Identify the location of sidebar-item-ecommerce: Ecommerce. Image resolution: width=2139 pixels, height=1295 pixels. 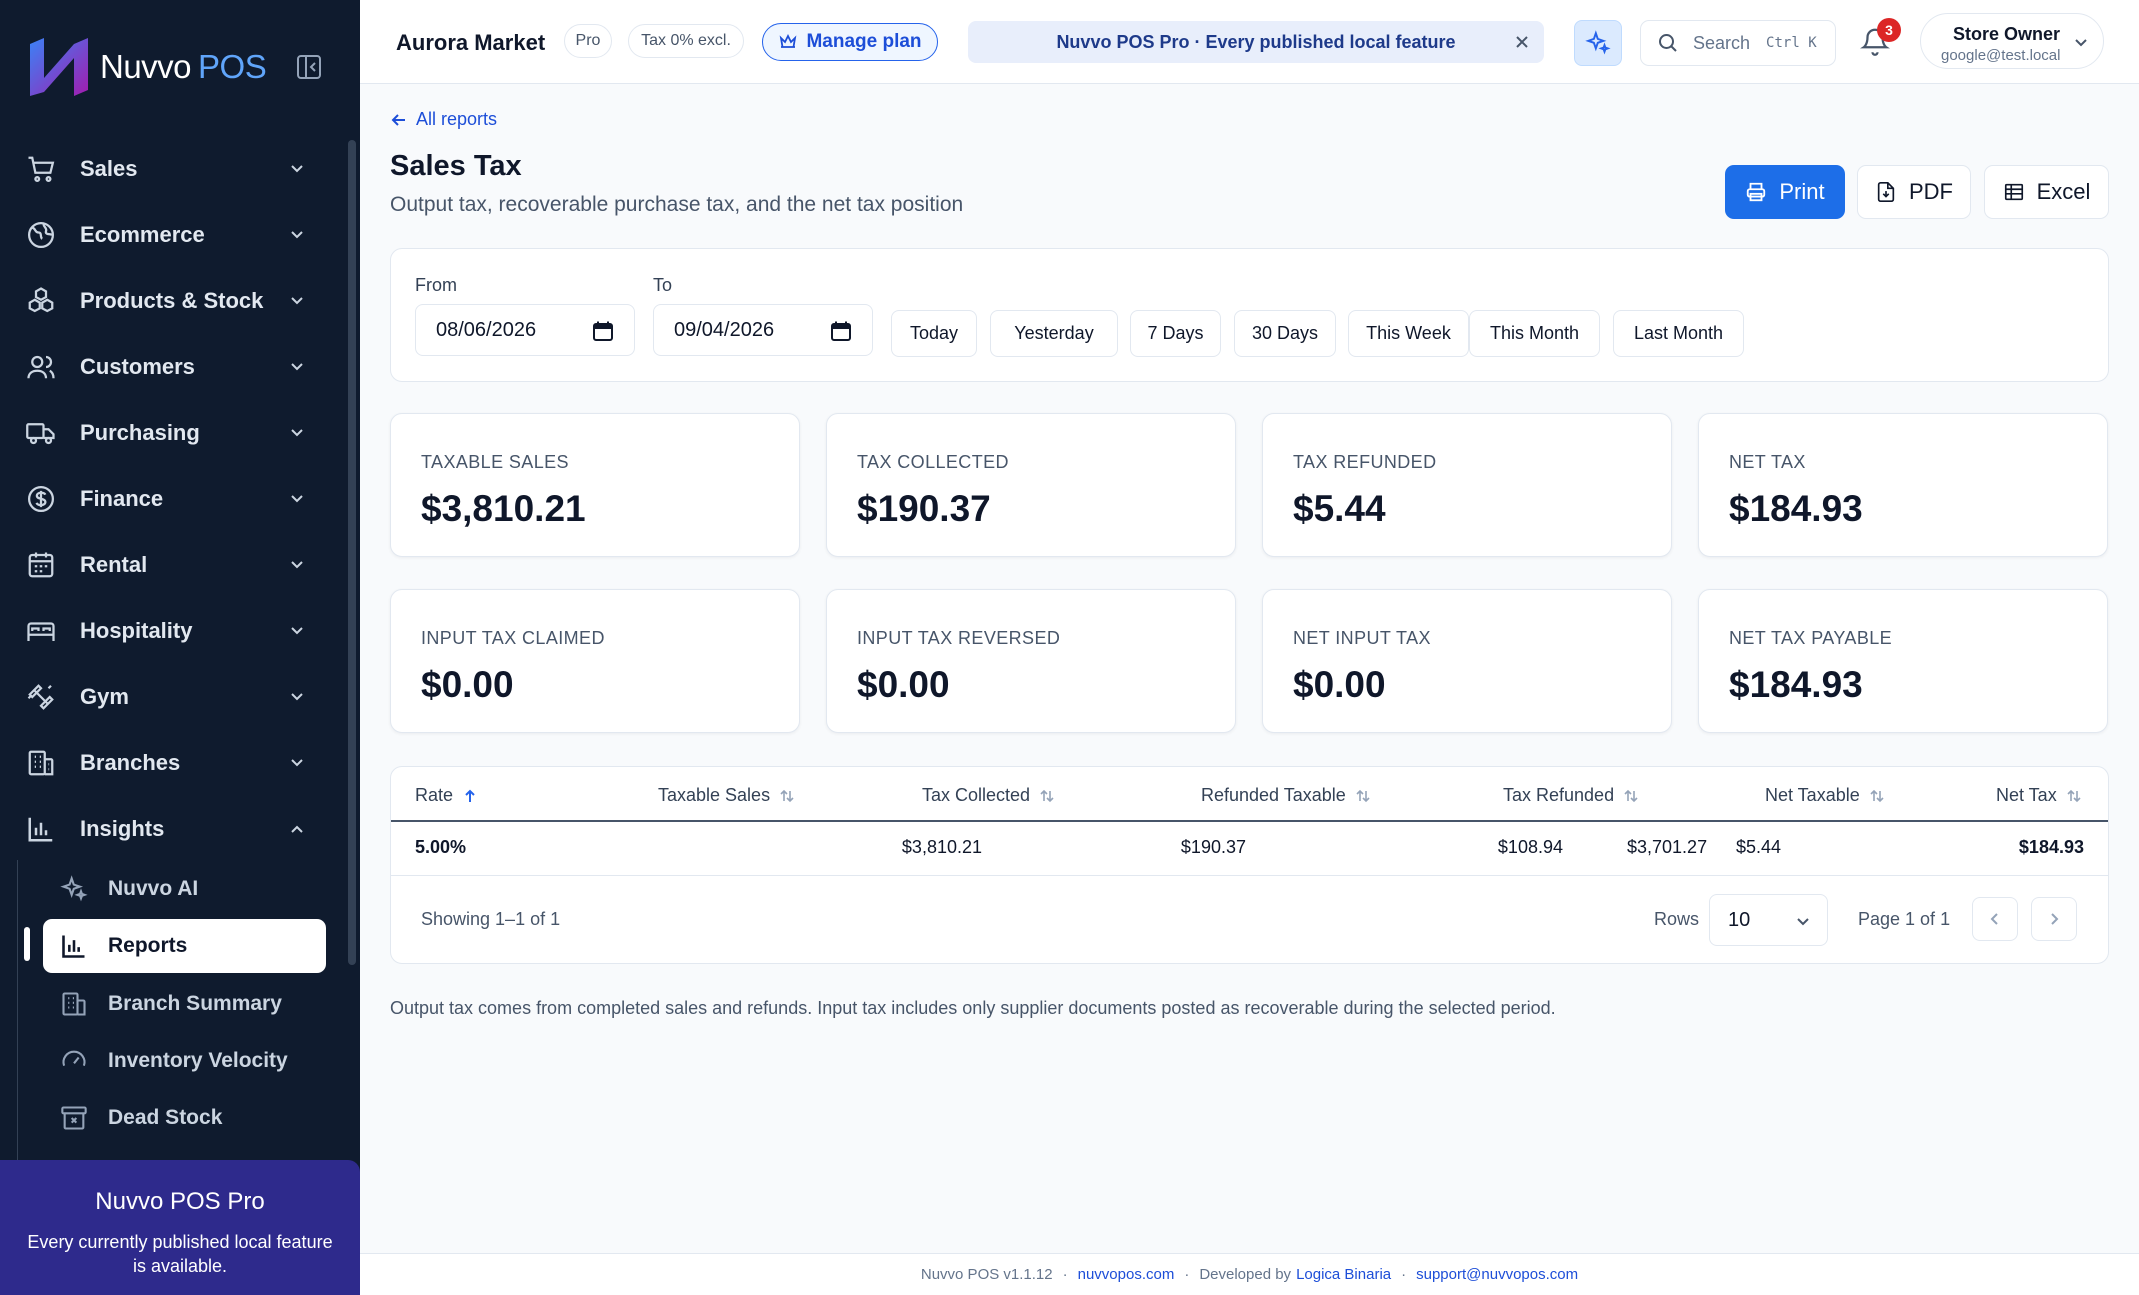
(176, 235).